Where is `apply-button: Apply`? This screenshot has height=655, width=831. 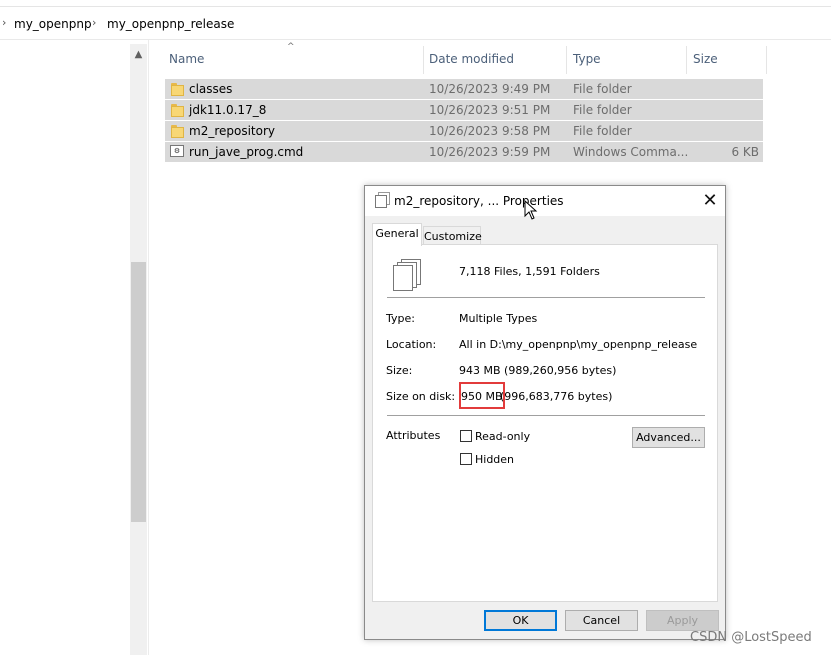 apply-button: Apply is located at coordinates (682, 620).